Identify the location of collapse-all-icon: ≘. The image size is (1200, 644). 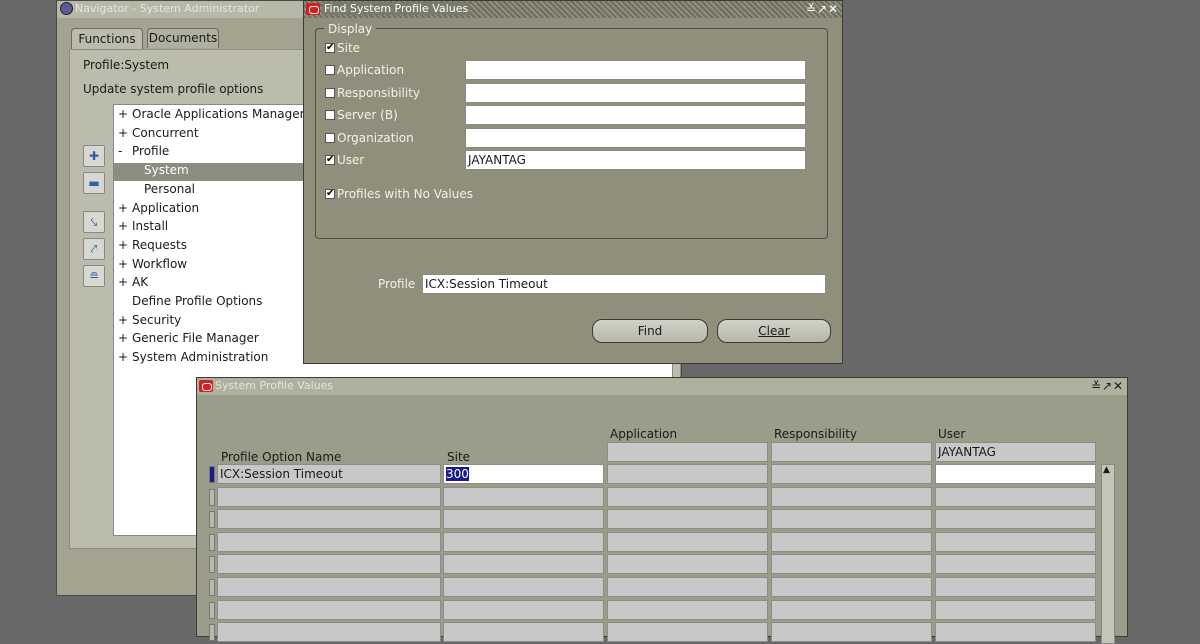
(94, 276).